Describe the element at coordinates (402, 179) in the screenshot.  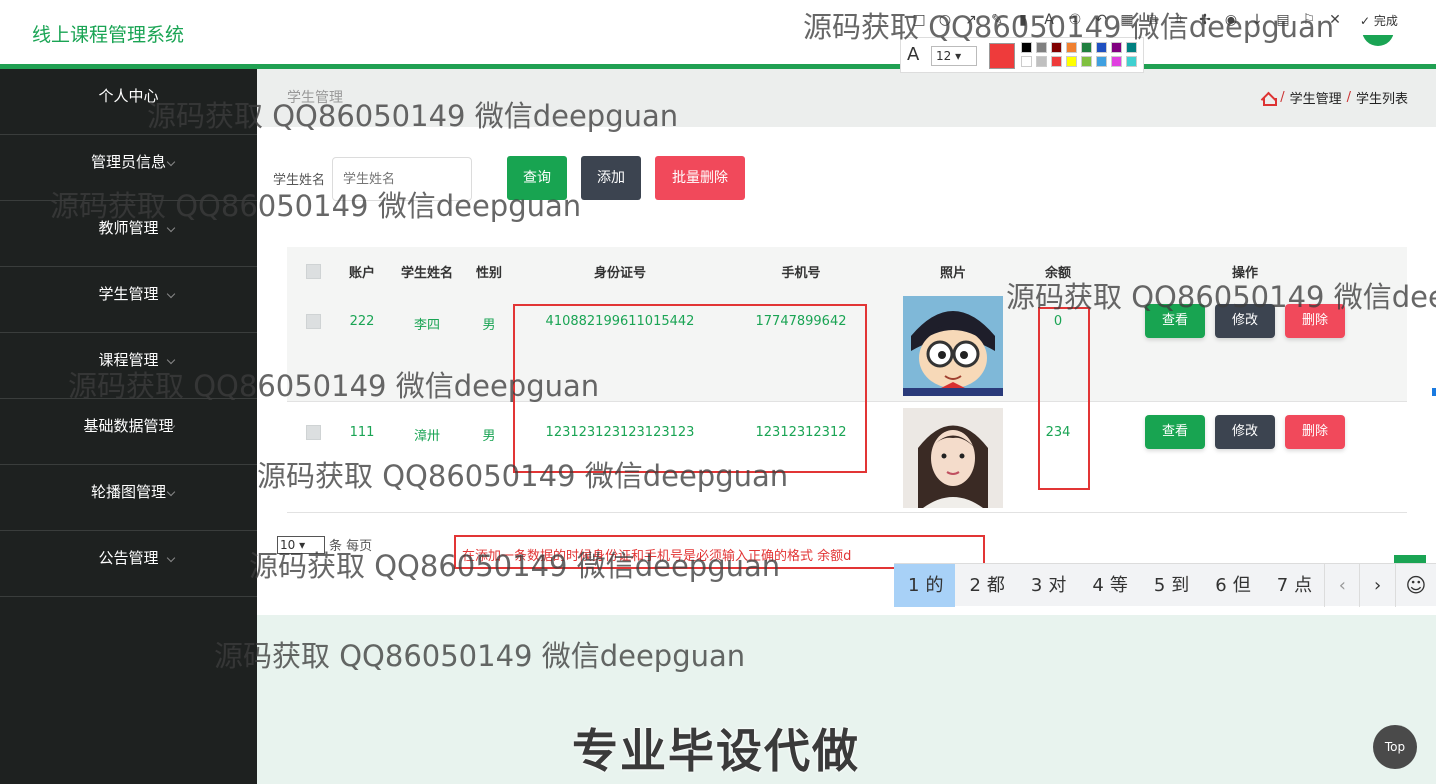
I see `search-input` at that location.